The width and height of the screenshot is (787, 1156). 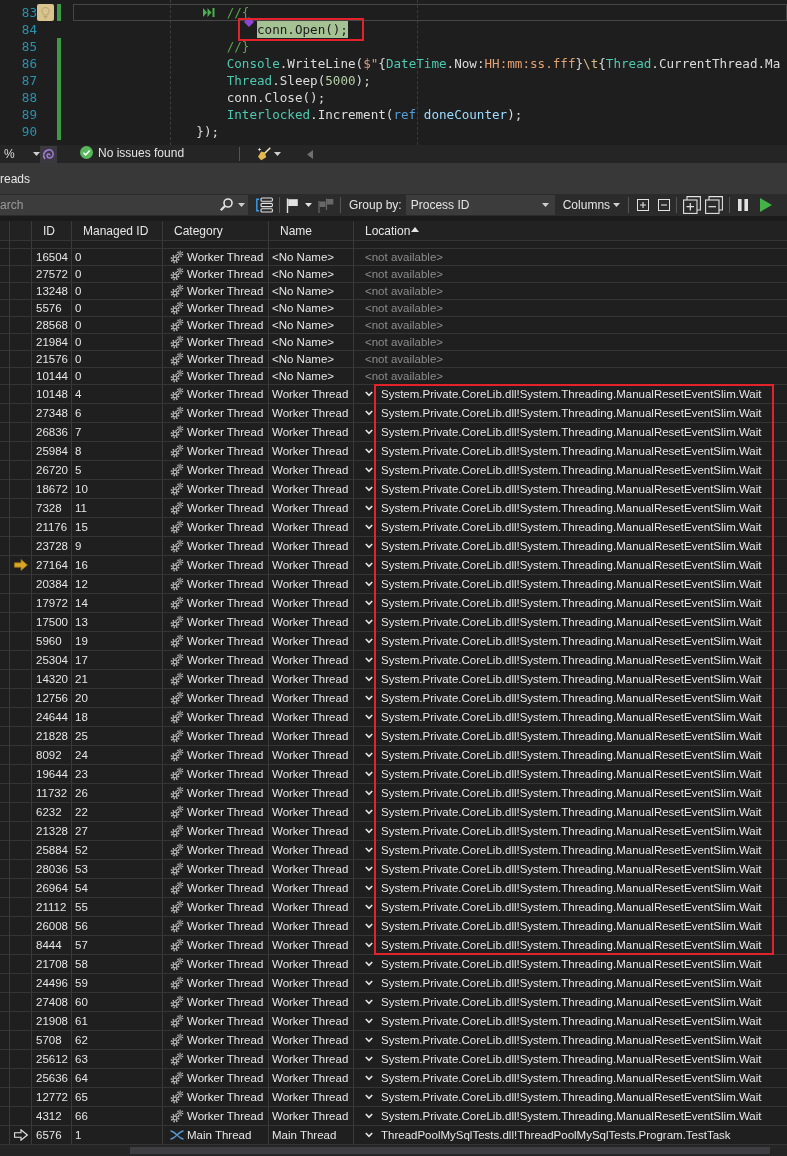 What do you see at coordinates (766, 205) in the screenshot?
I see `play-icon` at bounding box center [766, 205].